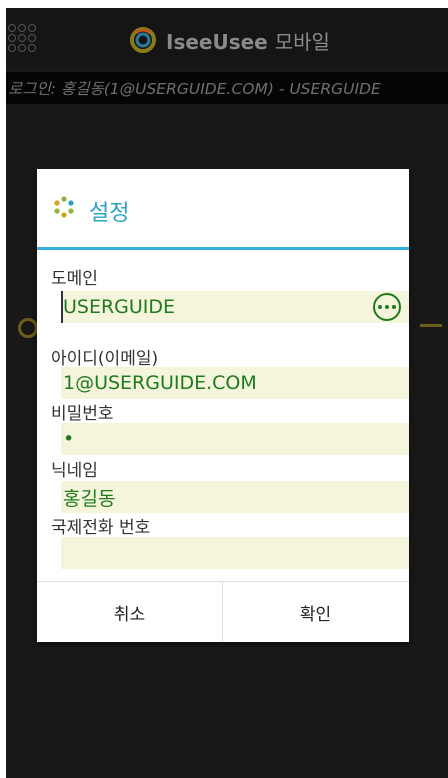 The width and height of the screenshot is (448, 778). What do you see at coordinates (82, 414) in the screenshot?
I see `password-label: 비밀번호` at bounding box center [82, 414].